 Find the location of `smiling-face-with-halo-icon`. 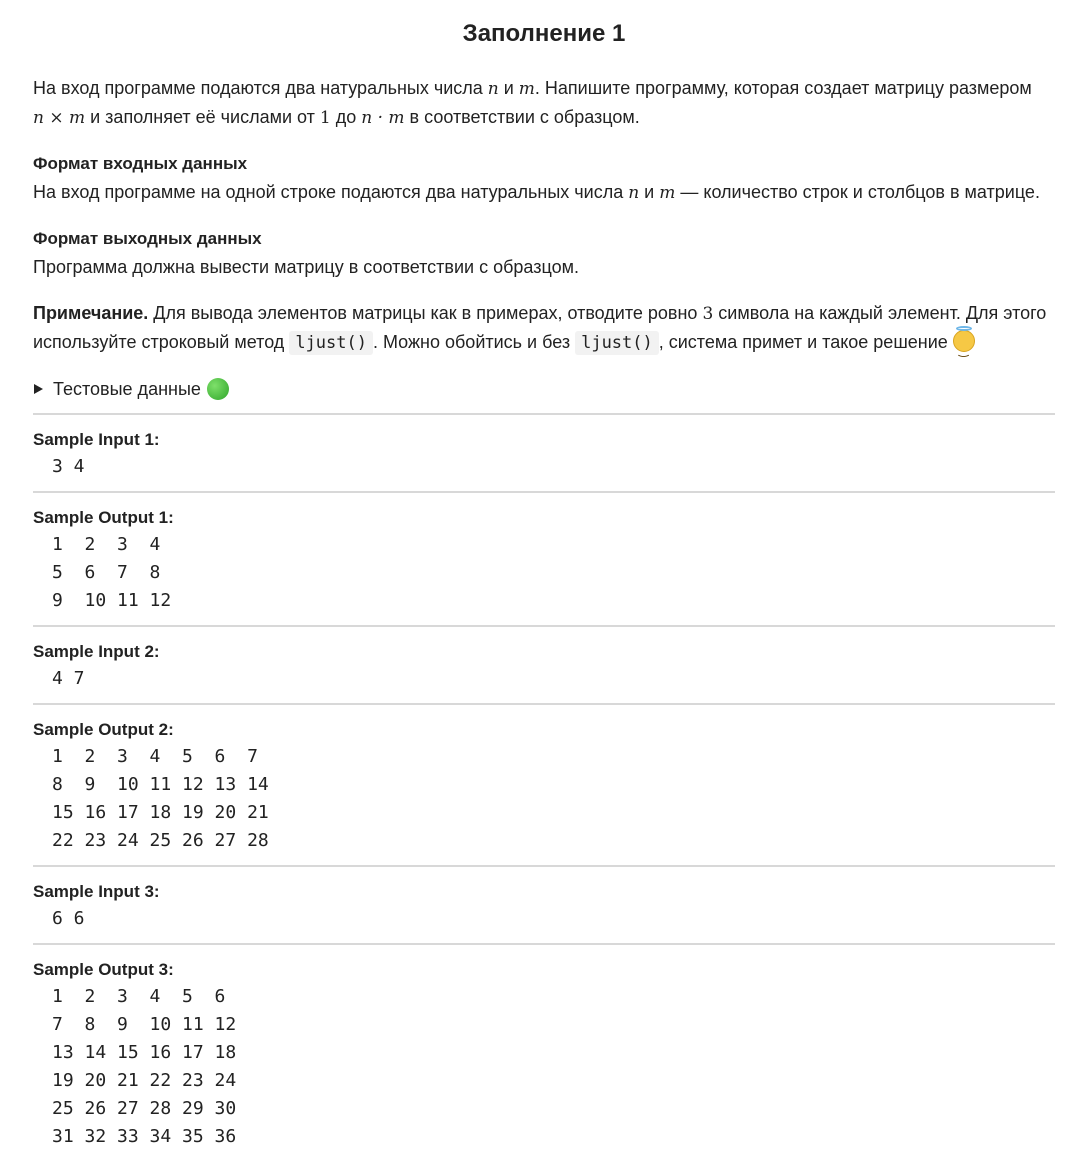

smiling-face-with-halo-icon is located at coordinates (963, 345).